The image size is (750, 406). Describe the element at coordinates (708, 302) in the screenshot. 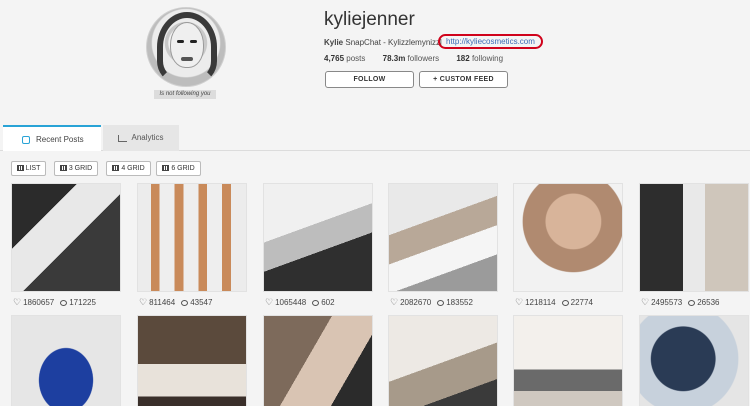

I see `comments-count: 26536` at that location.